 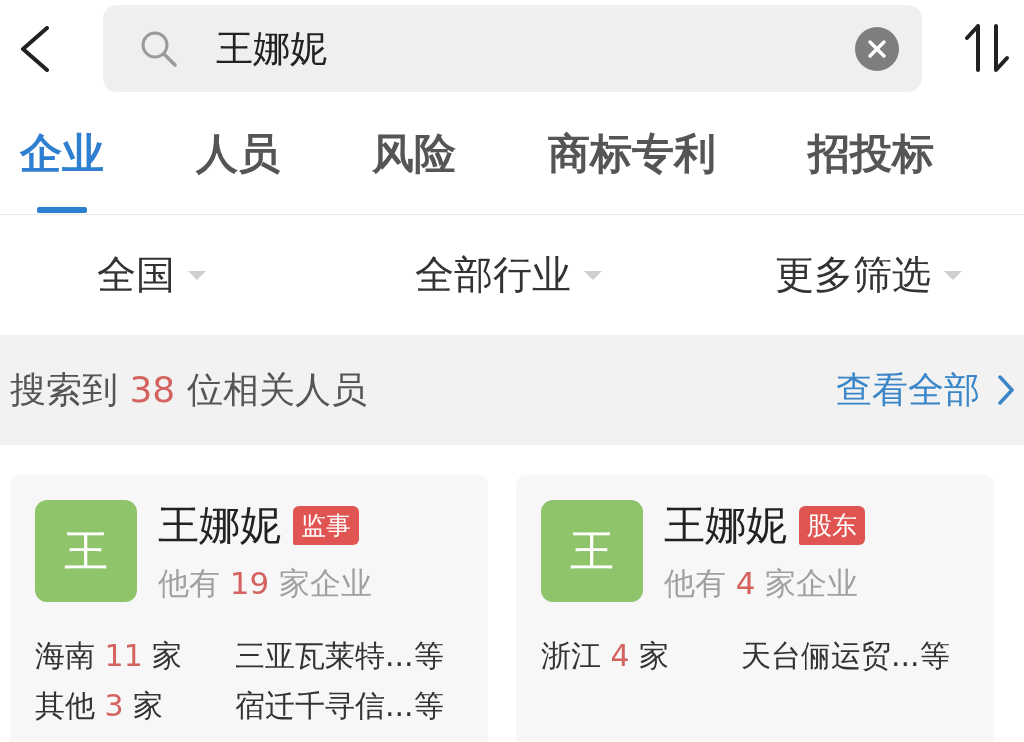 What do you see at coordinates (845, 655) in the screenshot?
I see `company-names-text: 天台俪运贸...等` at bounding box center [845, 655].